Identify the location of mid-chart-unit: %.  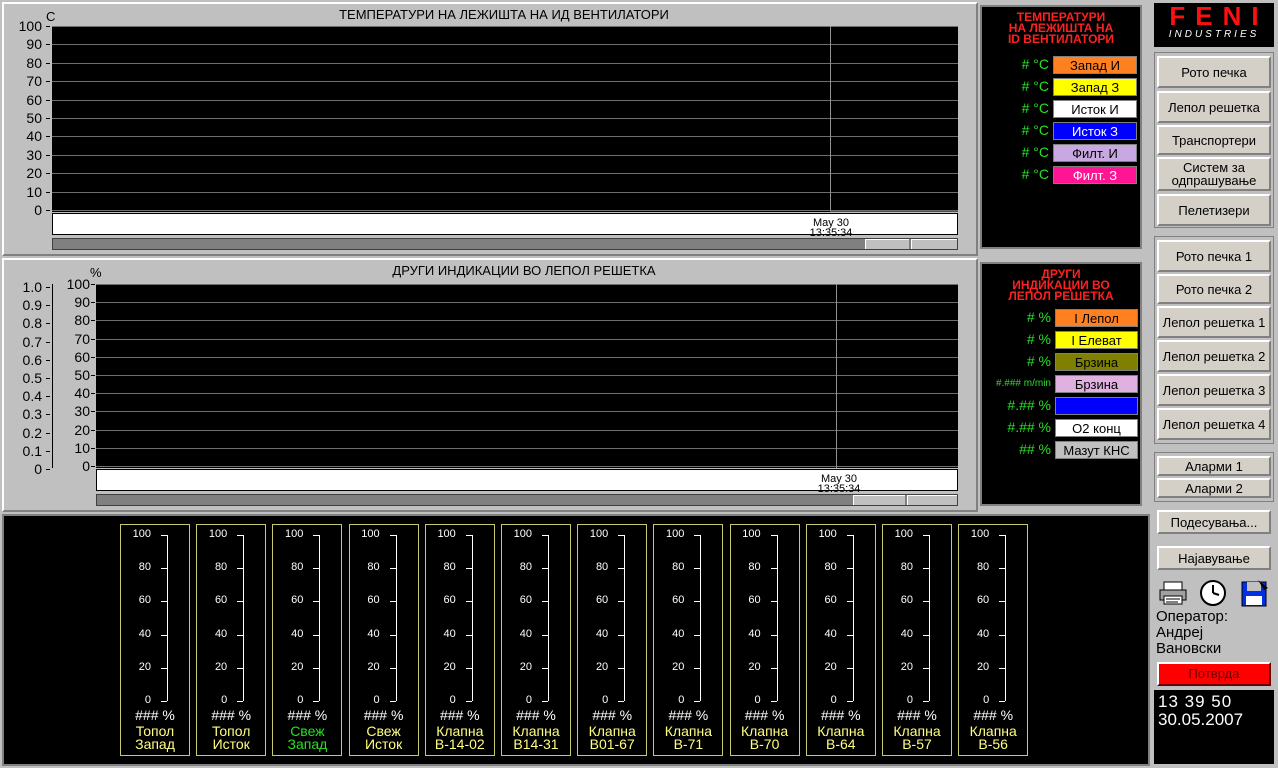
(96, 272).